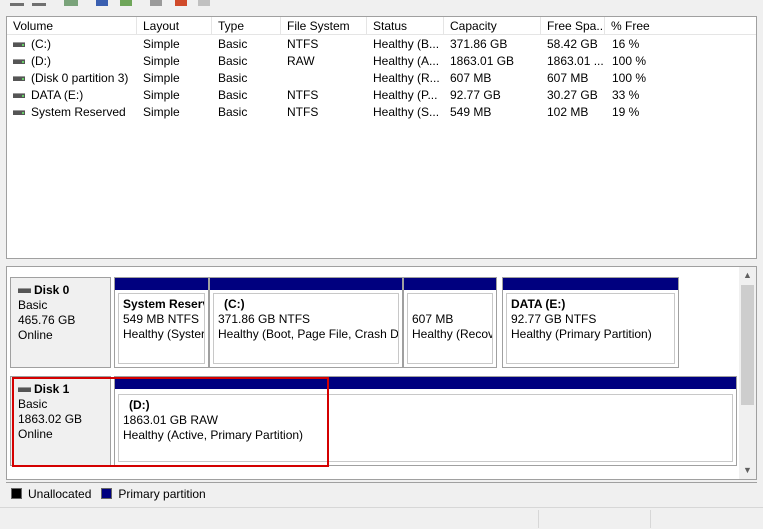 This screenshot has width=763, height=529. I want to click on scroll-down-icon: ▼, so click(747, 470).